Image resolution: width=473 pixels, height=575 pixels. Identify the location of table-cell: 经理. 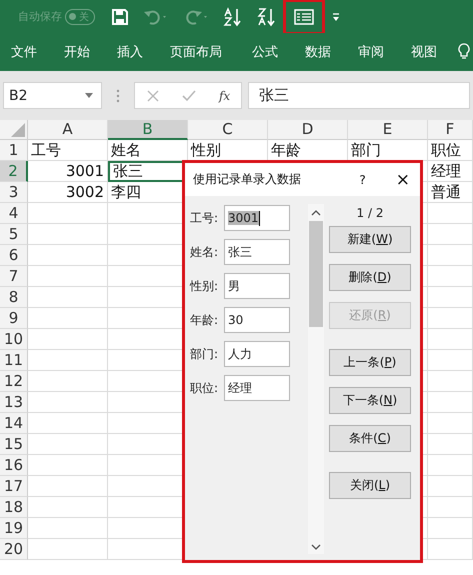
(450, 171).